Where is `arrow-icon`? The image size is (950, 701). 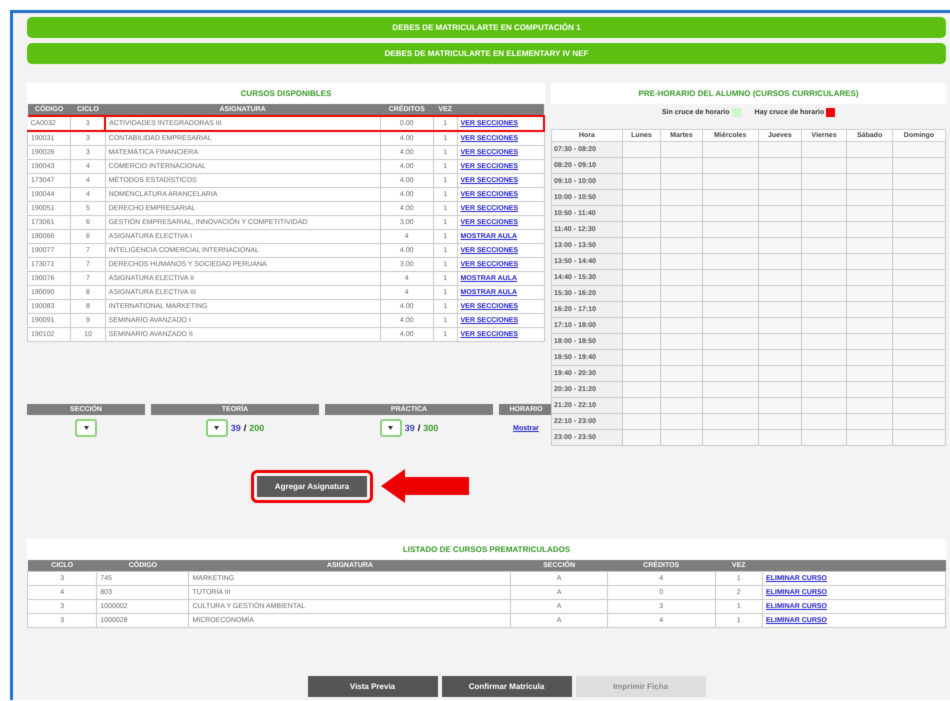
arrow-icon is located at coordinates (426, 486).